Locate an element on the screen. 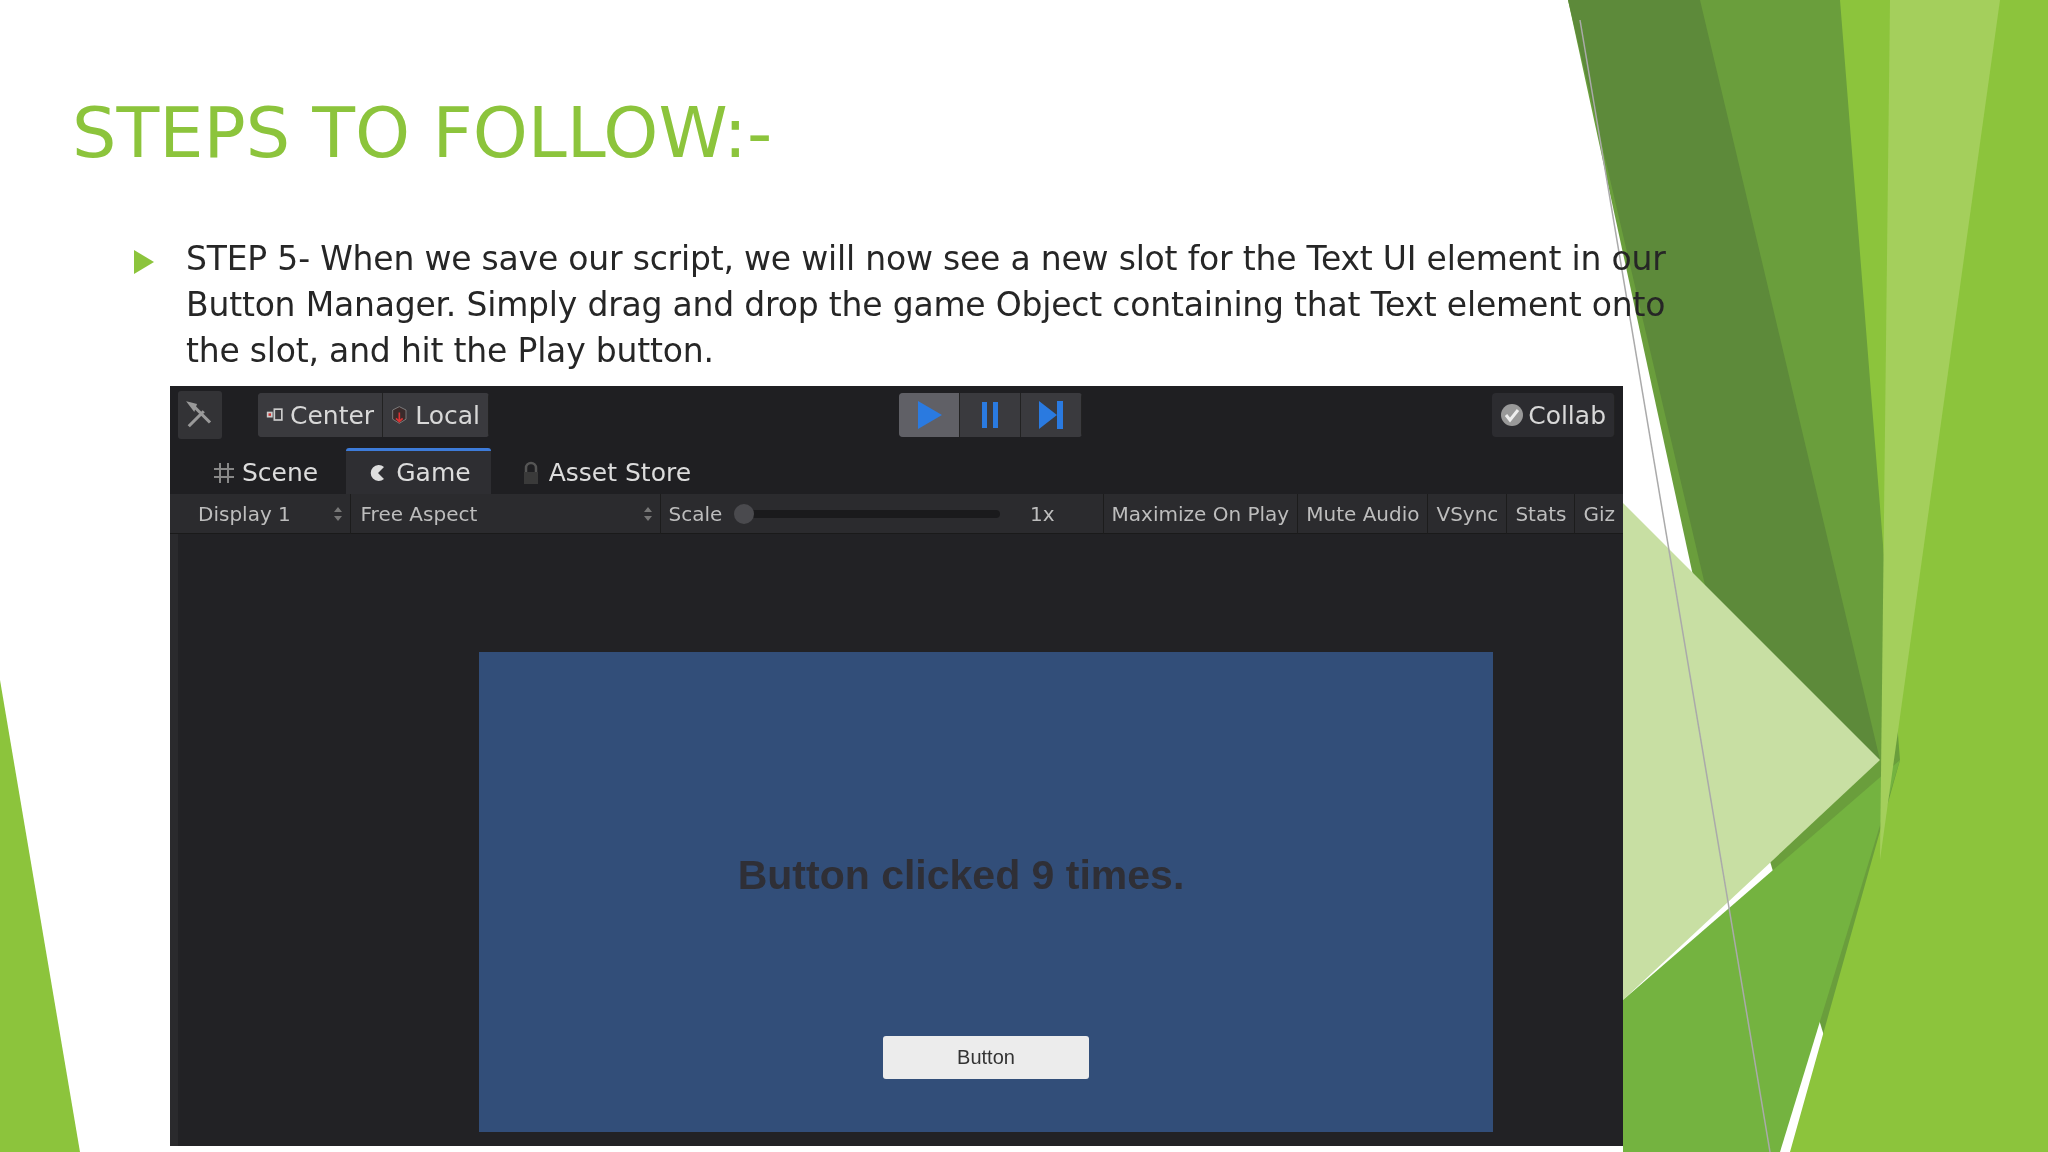 The image size is (2048, 1152). display-dropdown: Display 1 is located at coordinates (269, 513).